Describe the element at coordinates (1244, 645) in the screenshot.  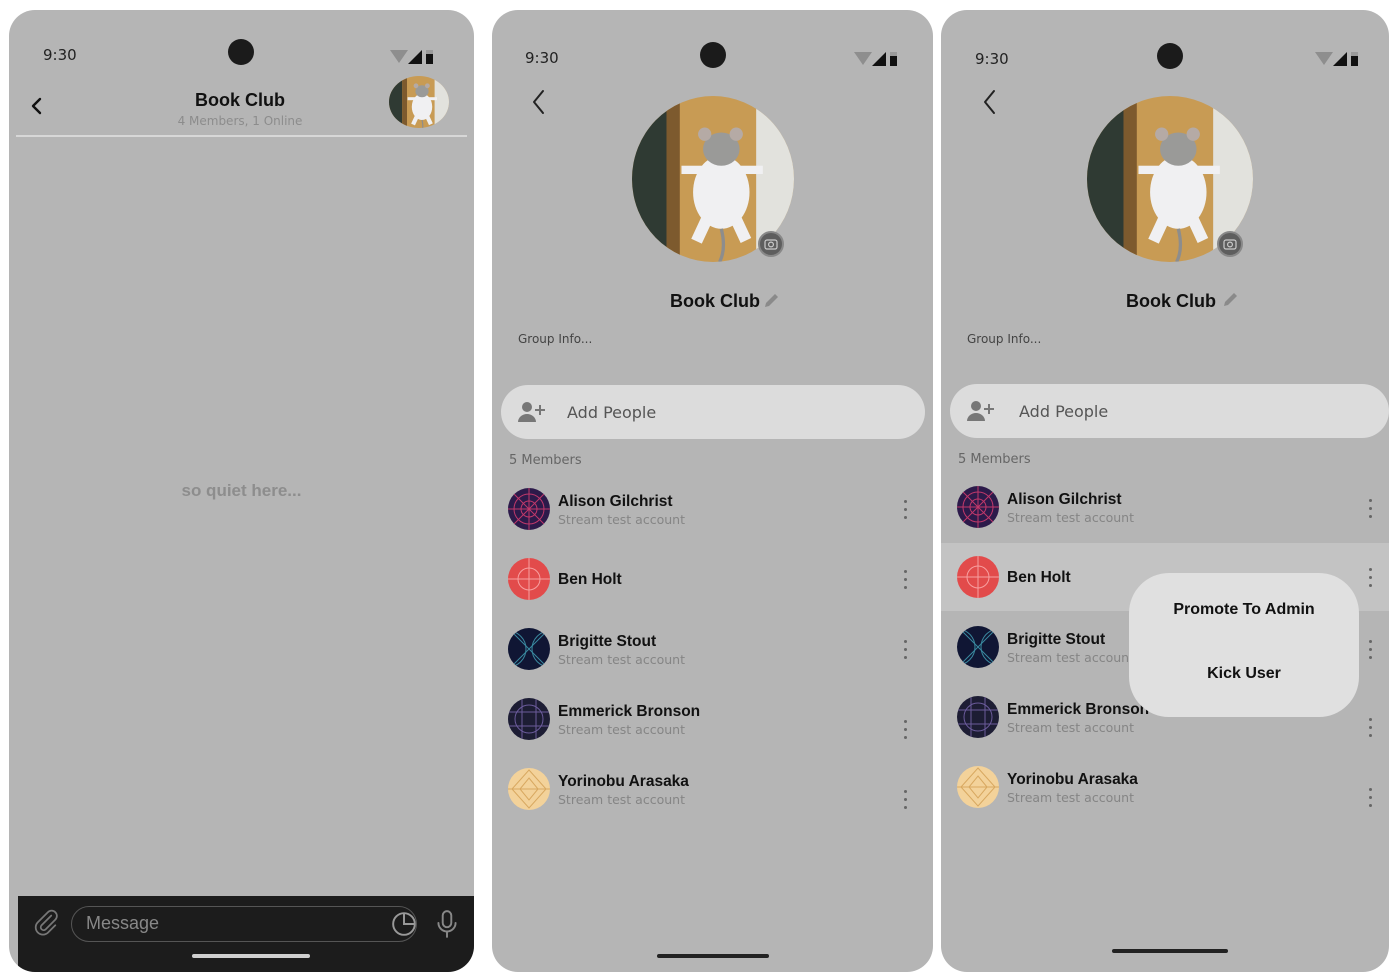
I see `member-context-menu: Promote To Admin Kick User` at that location.